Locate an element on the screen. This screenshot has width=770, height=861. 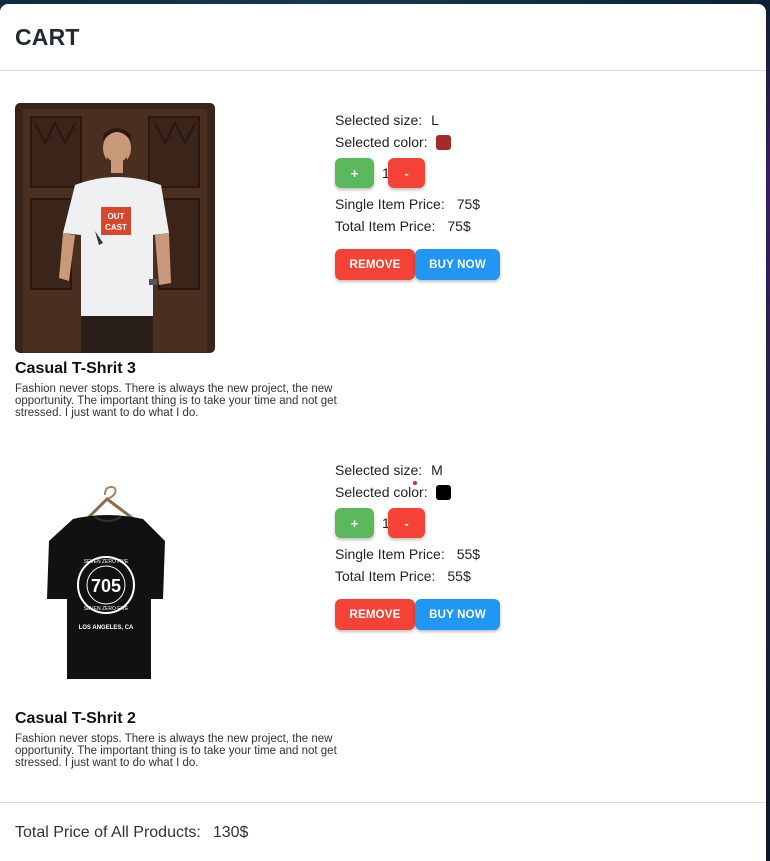
single-price-row: Single Item Price: 75$ is located at coordinates (485, 204).